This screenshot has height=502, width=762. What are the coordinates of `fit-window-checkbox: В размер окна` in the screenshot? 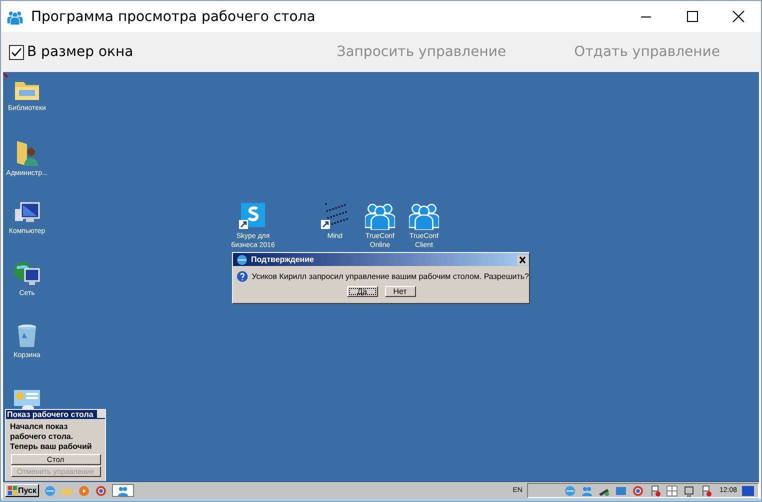 It's located at (71, 52).